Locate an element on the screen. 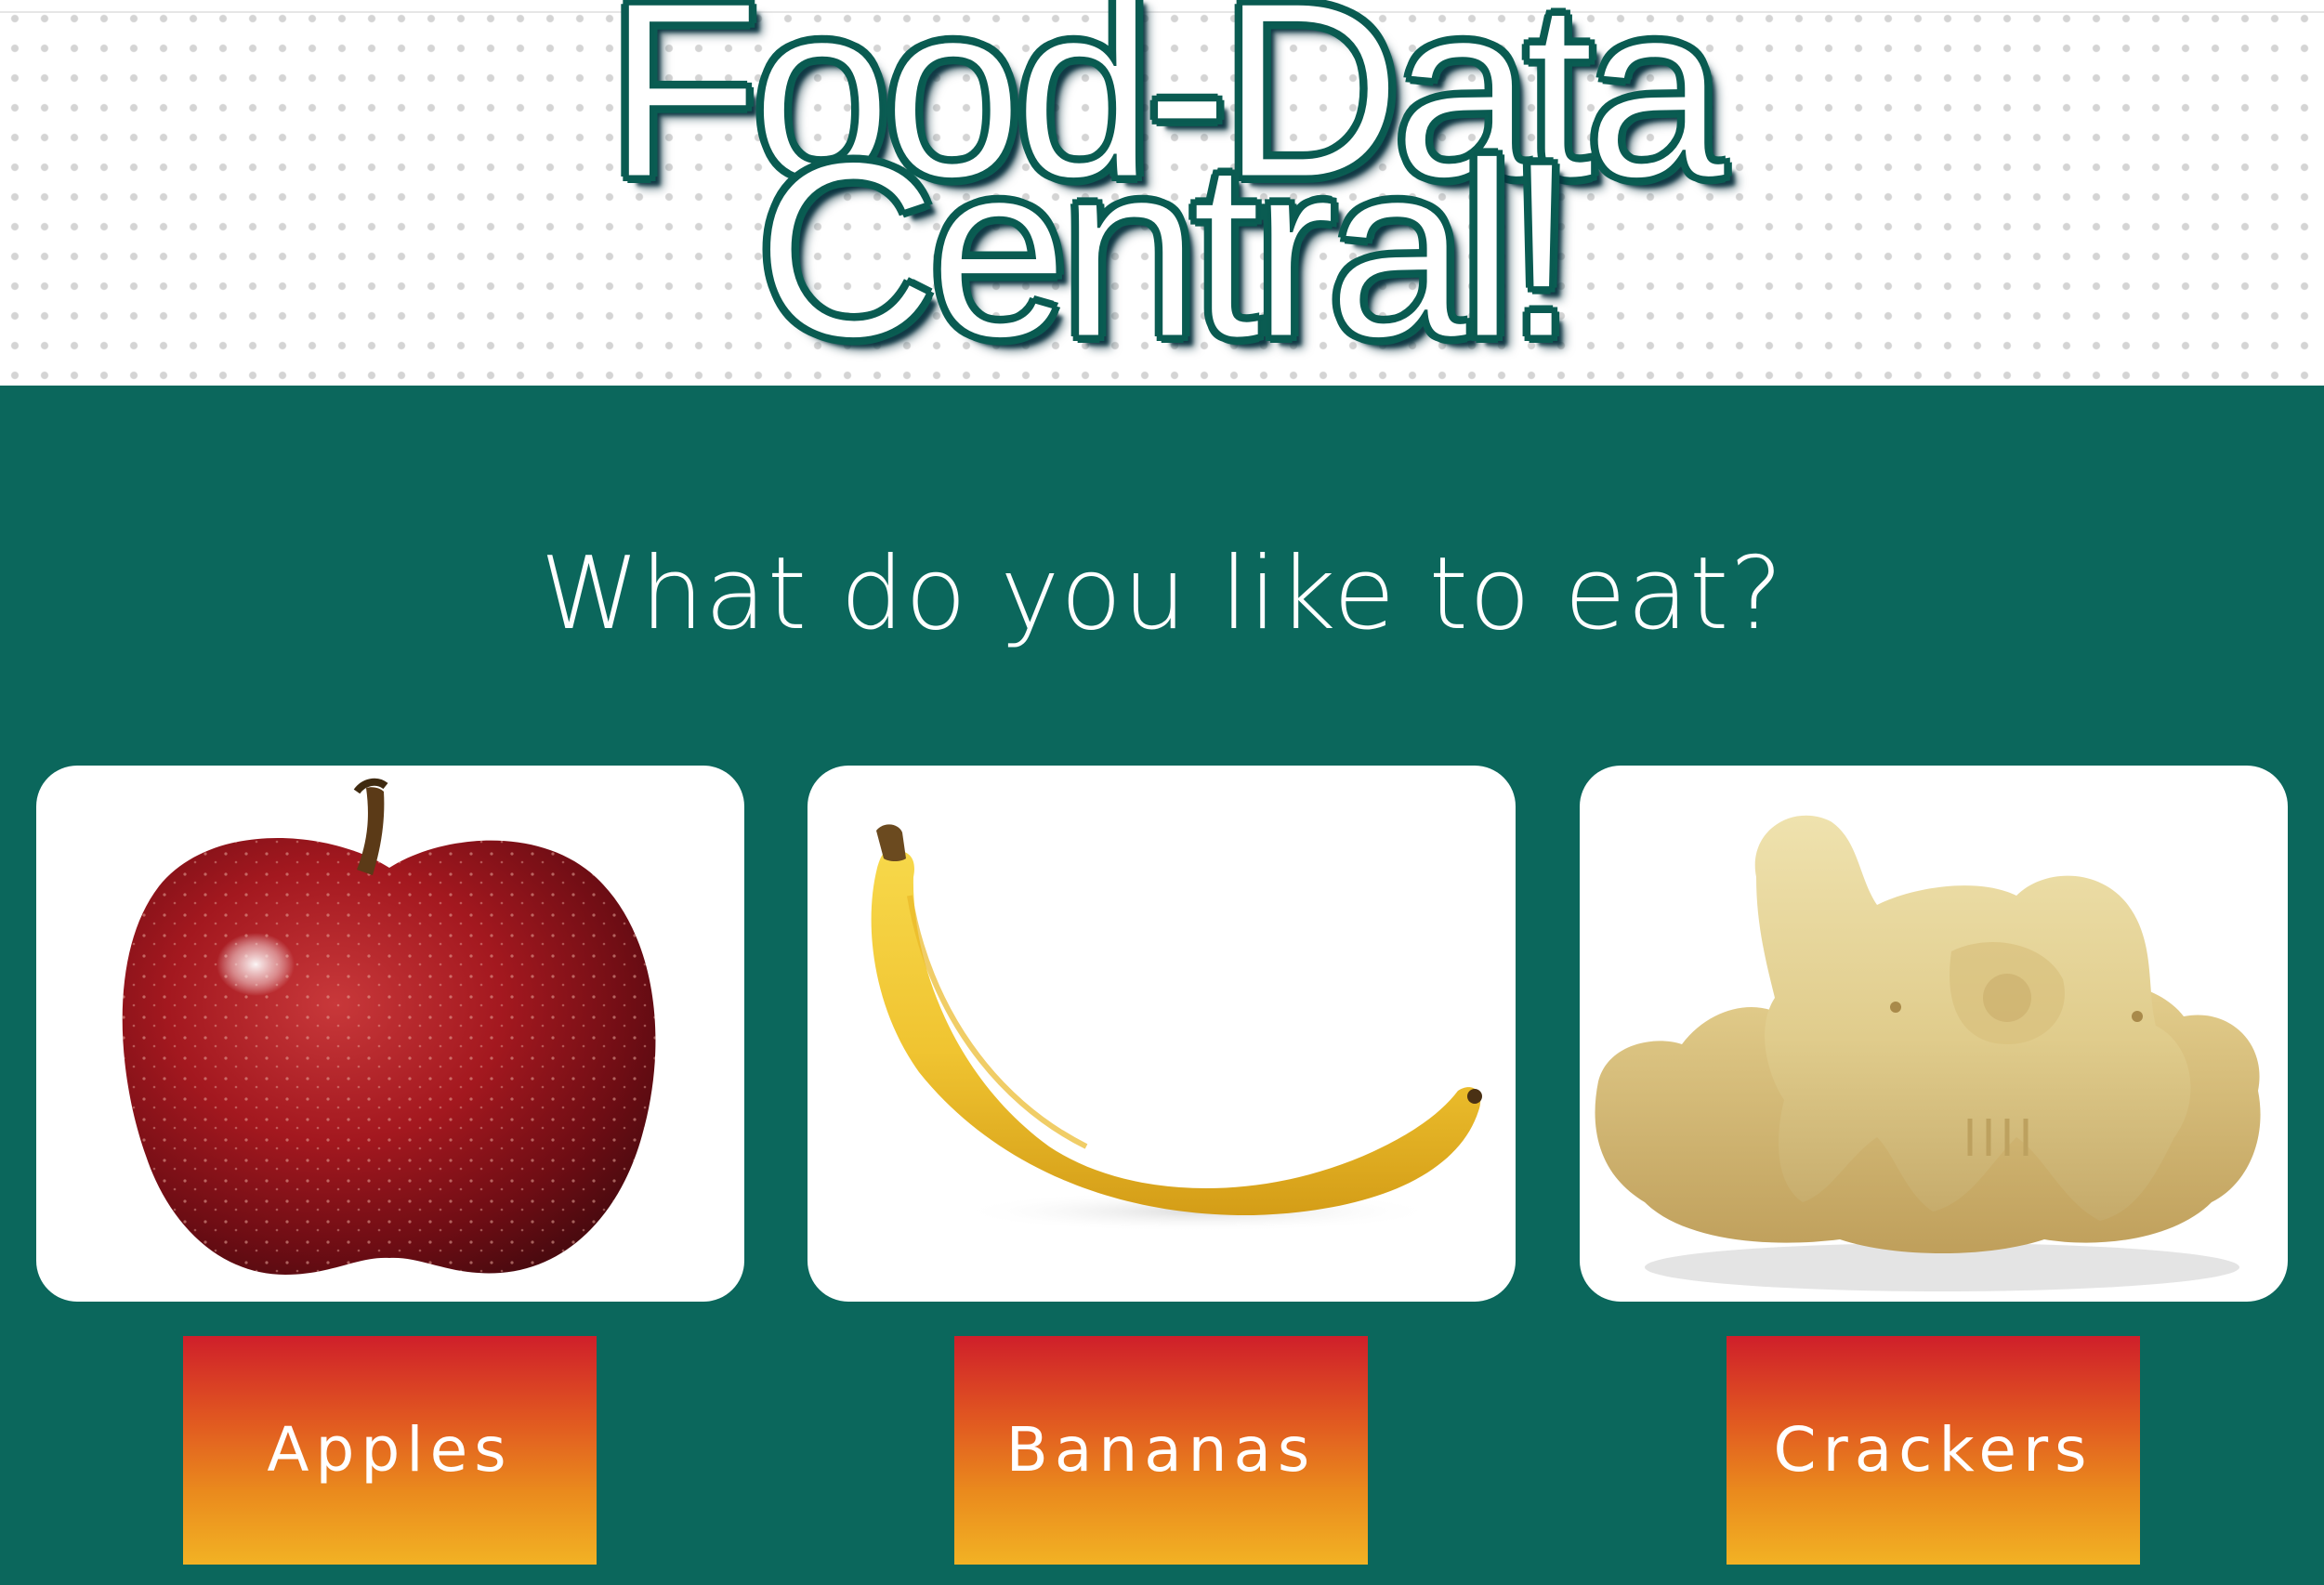 The width and height of the screenshot is (2324, 1585). apples-button: Apples is located at coordinates (390, 1451).